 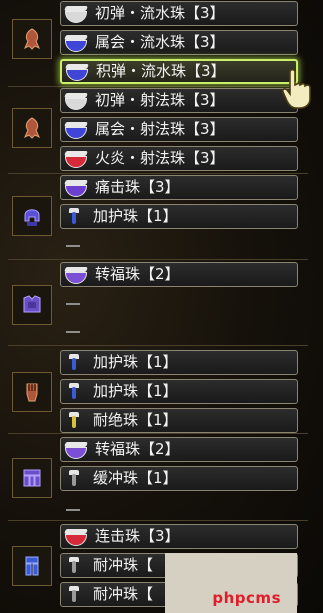 What do you see at coordinates (160, 13) in the screenshot?
I see `decoration-slot-label: 初弹・流水珠【3】` at bounding box center [160, 13].